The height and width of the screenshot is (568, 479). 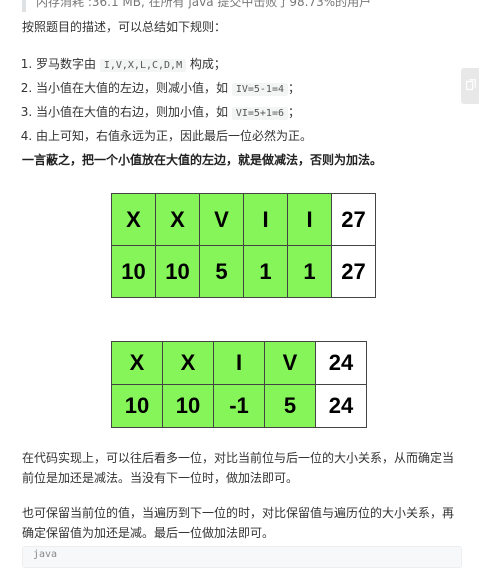 I want to click on value-cell: -1, so click(x=239, y=406).